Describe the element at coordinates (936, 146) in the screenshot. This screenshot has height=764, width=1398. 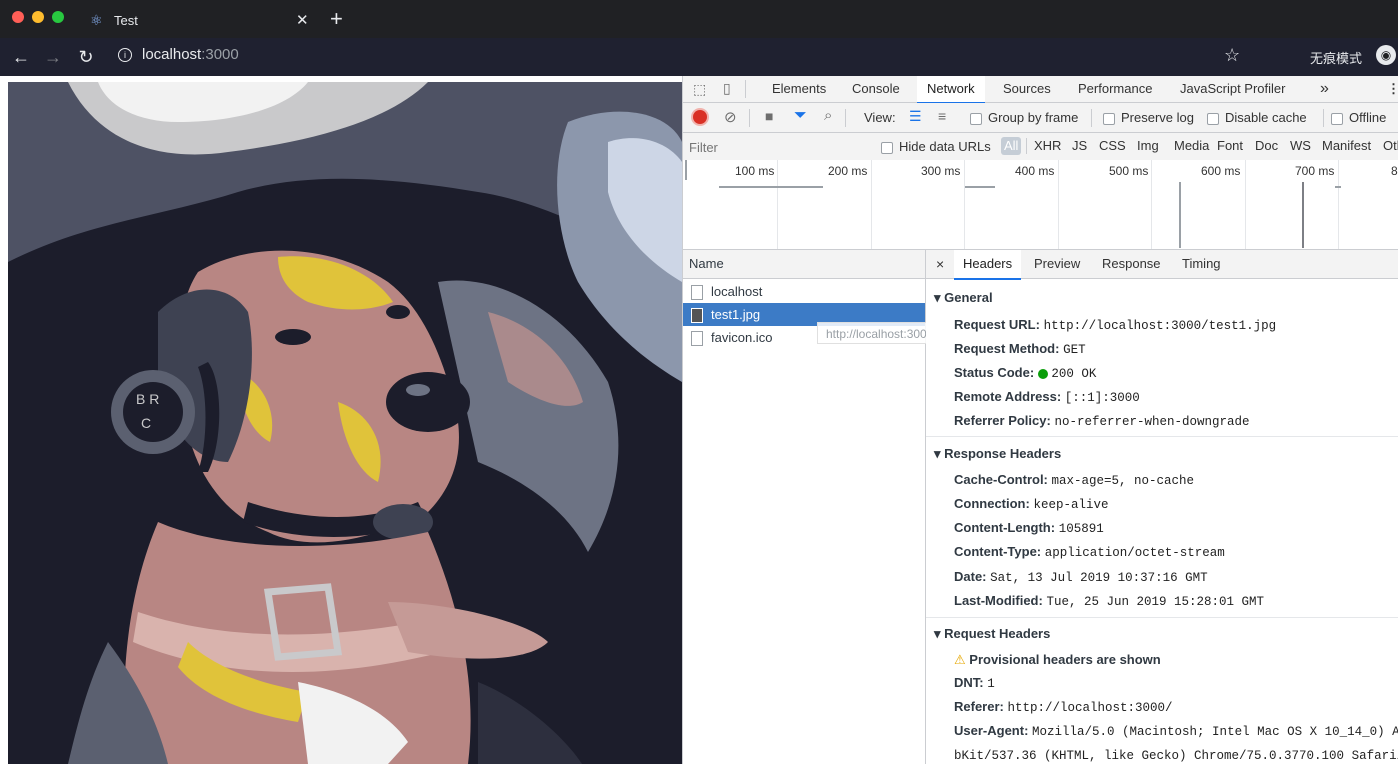
I see `hide-data-urls-checkbox: Hide data URLs` at that location.